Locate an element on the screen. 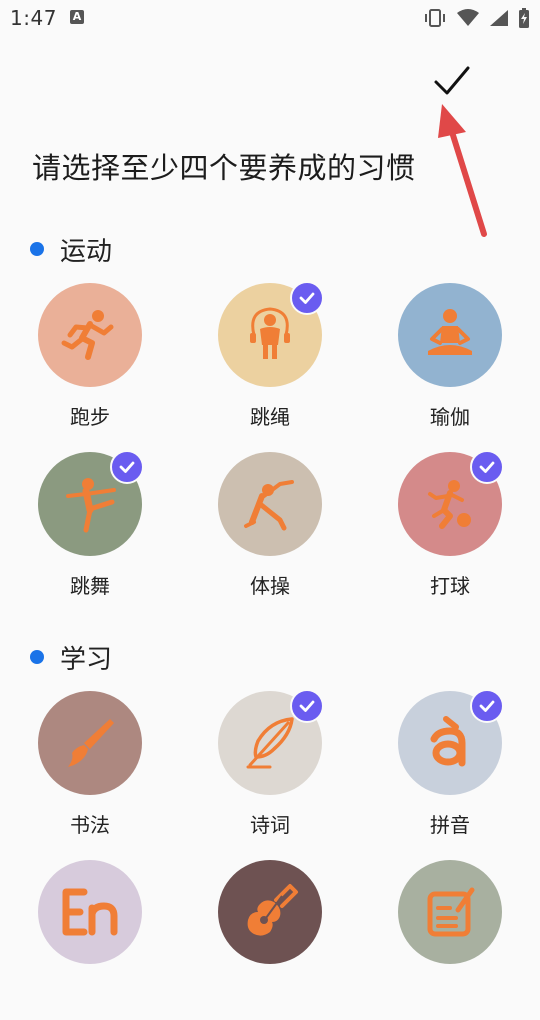 The width and height of the screenshot is (540, 1020). status-icons is located at coordinates (476, 18).